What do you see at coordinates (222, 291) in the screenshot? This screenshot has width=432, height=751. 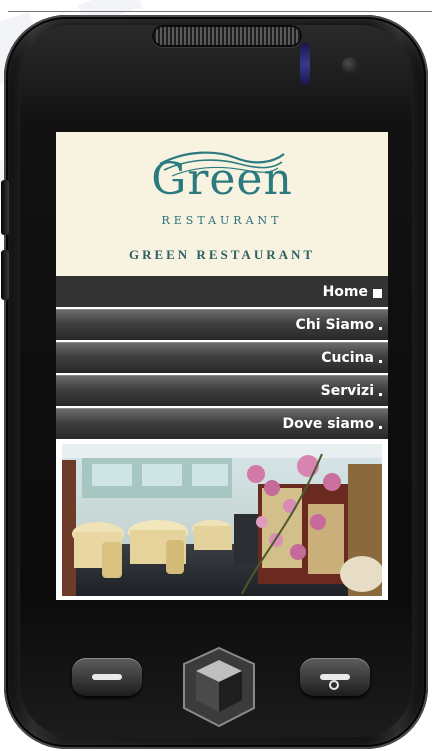 I see `nav-item-home: Home` at bounding box center [222, 291].